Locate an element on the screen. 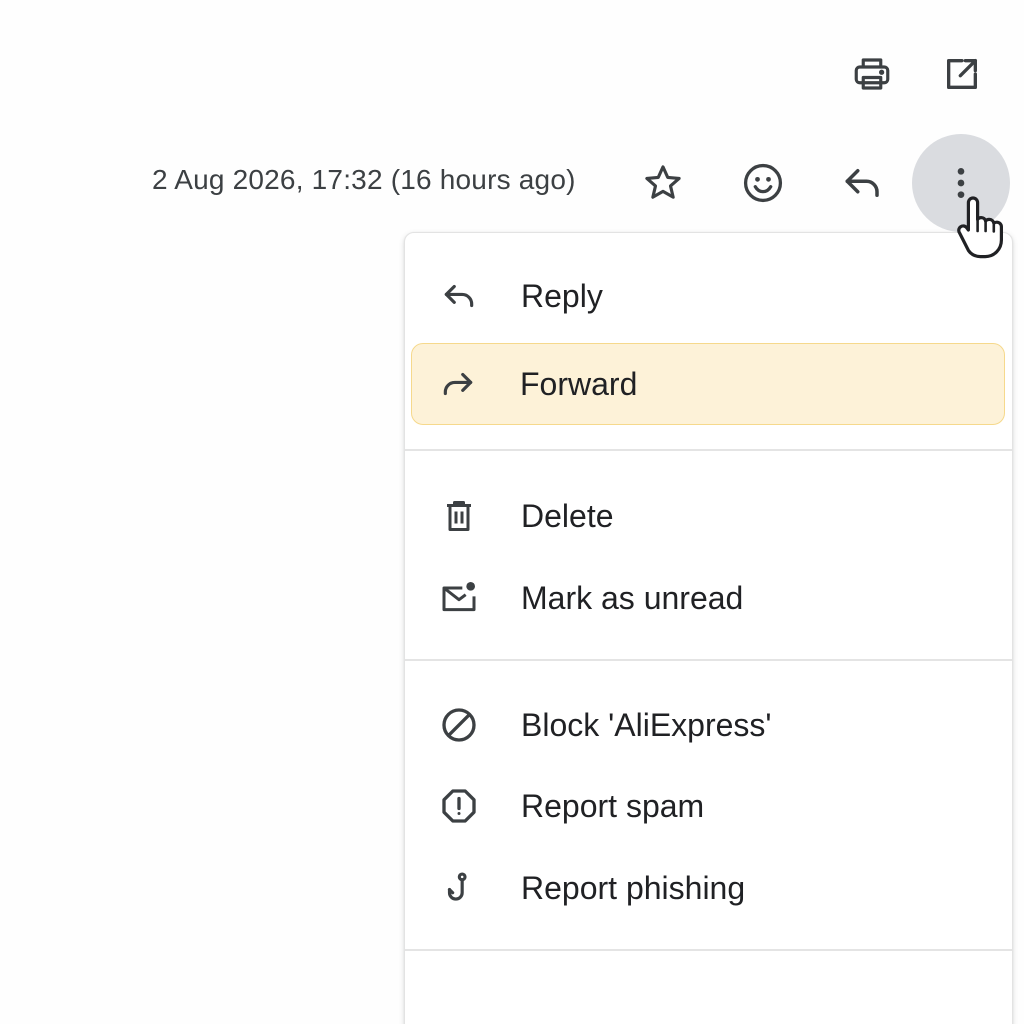  menu-item-label: Reply is located at coordinates (562, 295).